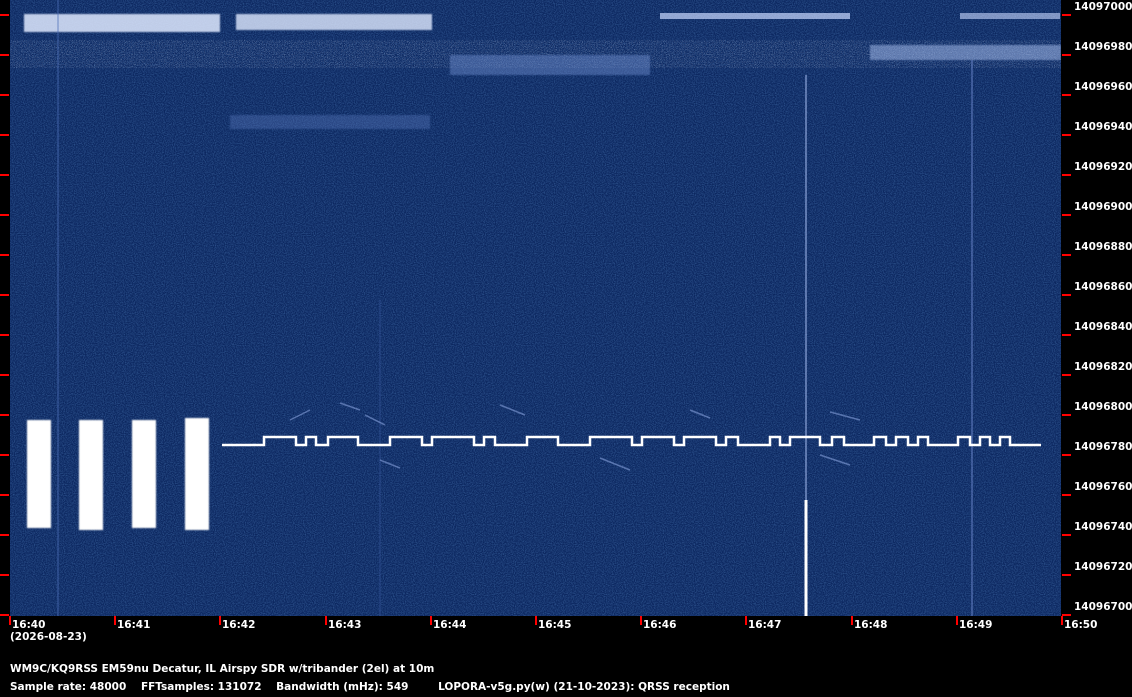 The width and height of the screenshot is (1132, 697). Describe the element at coordinates (1103, 327) in the screenshot. I see `y-tick-label: 14096840` at that location.